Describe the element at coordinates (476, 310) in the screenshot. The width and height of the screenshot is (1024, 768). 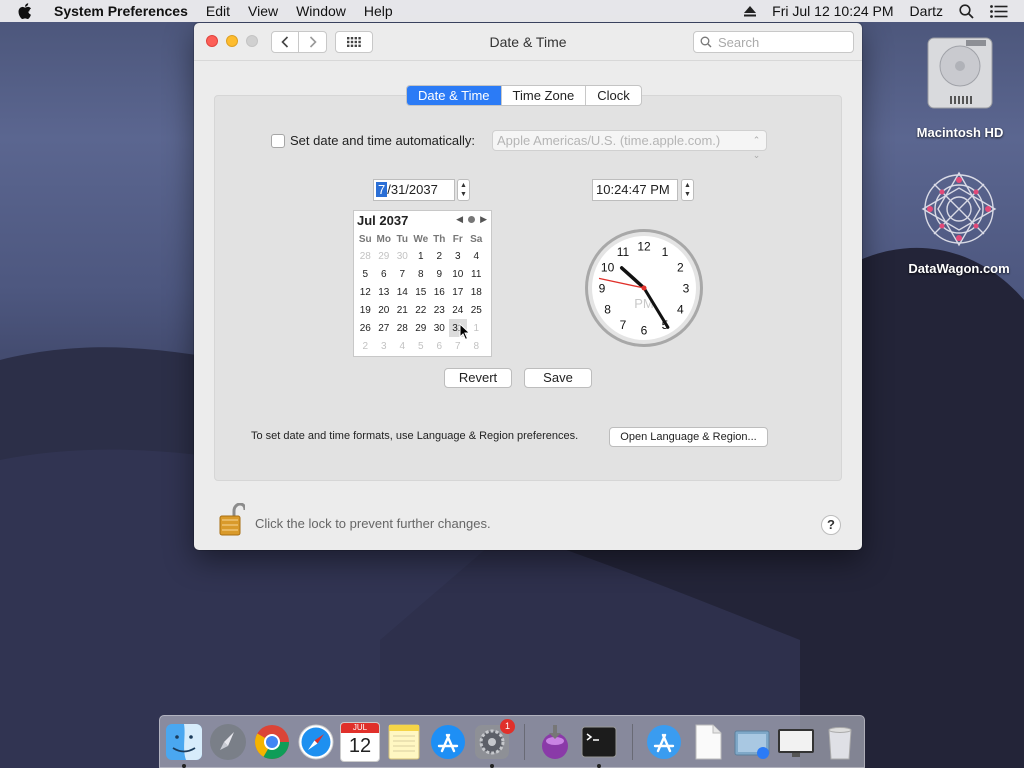
I see `calendar-day: 25` at that location.